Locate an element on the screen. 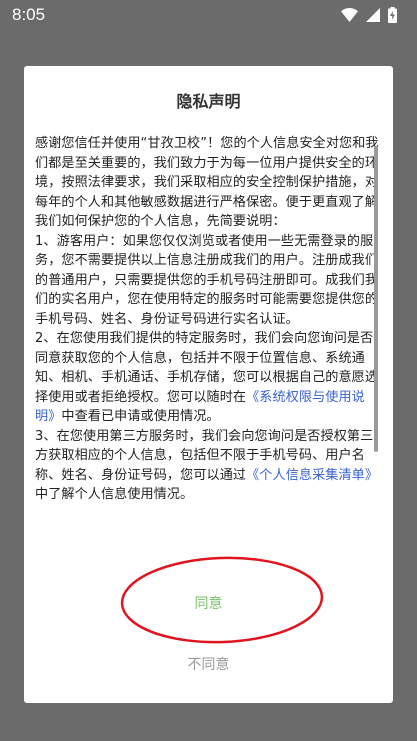 The height and width of the screenshot is (741, 417). status-icons is located at coordinates (369, 15).